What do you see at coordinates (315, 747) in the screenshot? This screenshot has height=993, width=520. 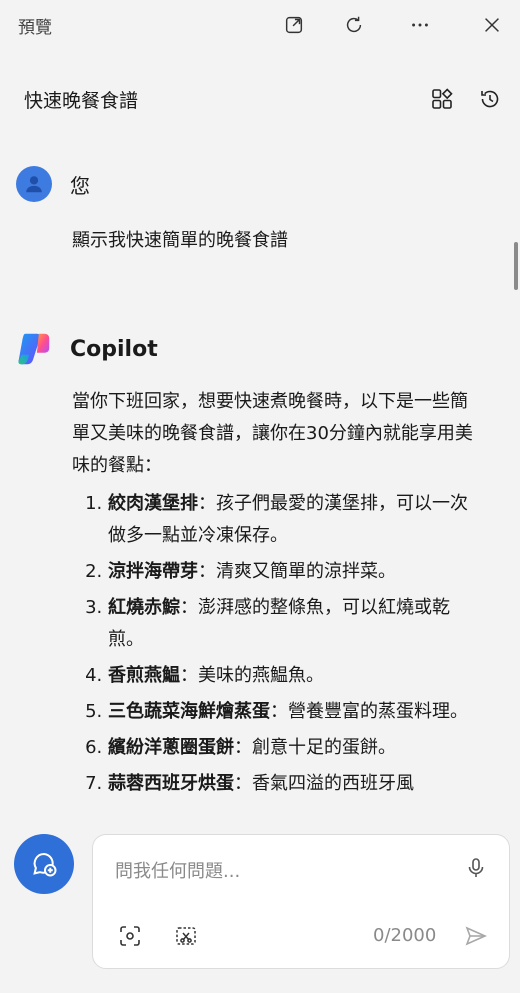 I see `recipe-desc: ：創意十足的蛋餅。` at bounding box center [315, 747].